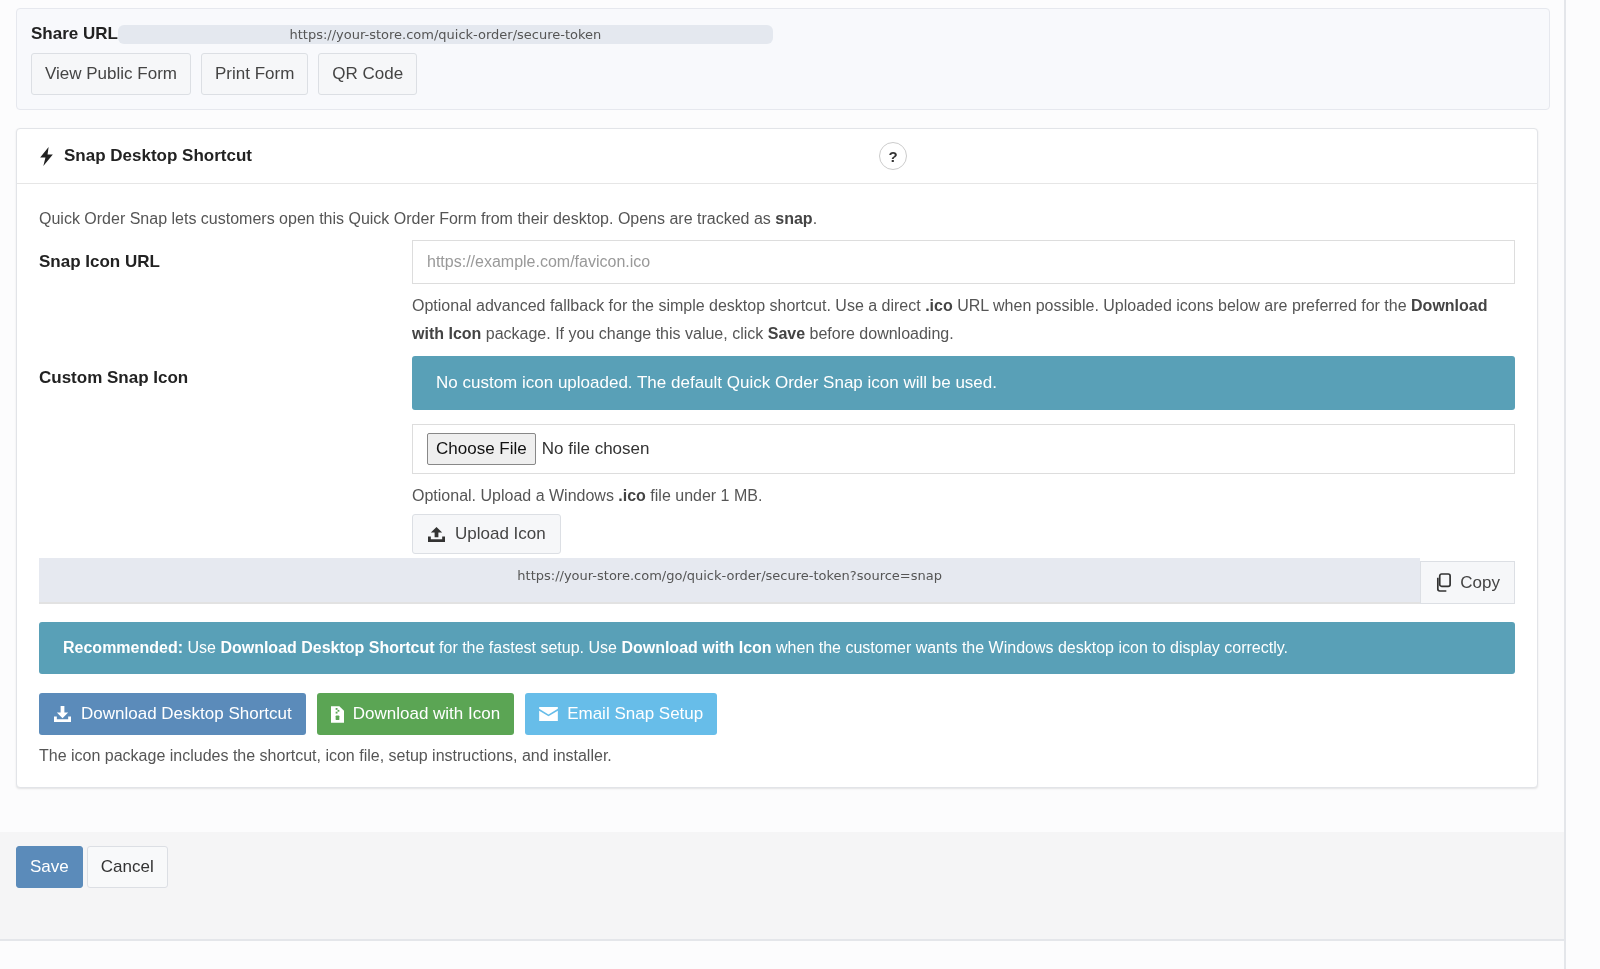  What do you see at coordinates (595, 449) in the screenshot?
I see `file-status: No file chosen` at bounding box center [595, 449].